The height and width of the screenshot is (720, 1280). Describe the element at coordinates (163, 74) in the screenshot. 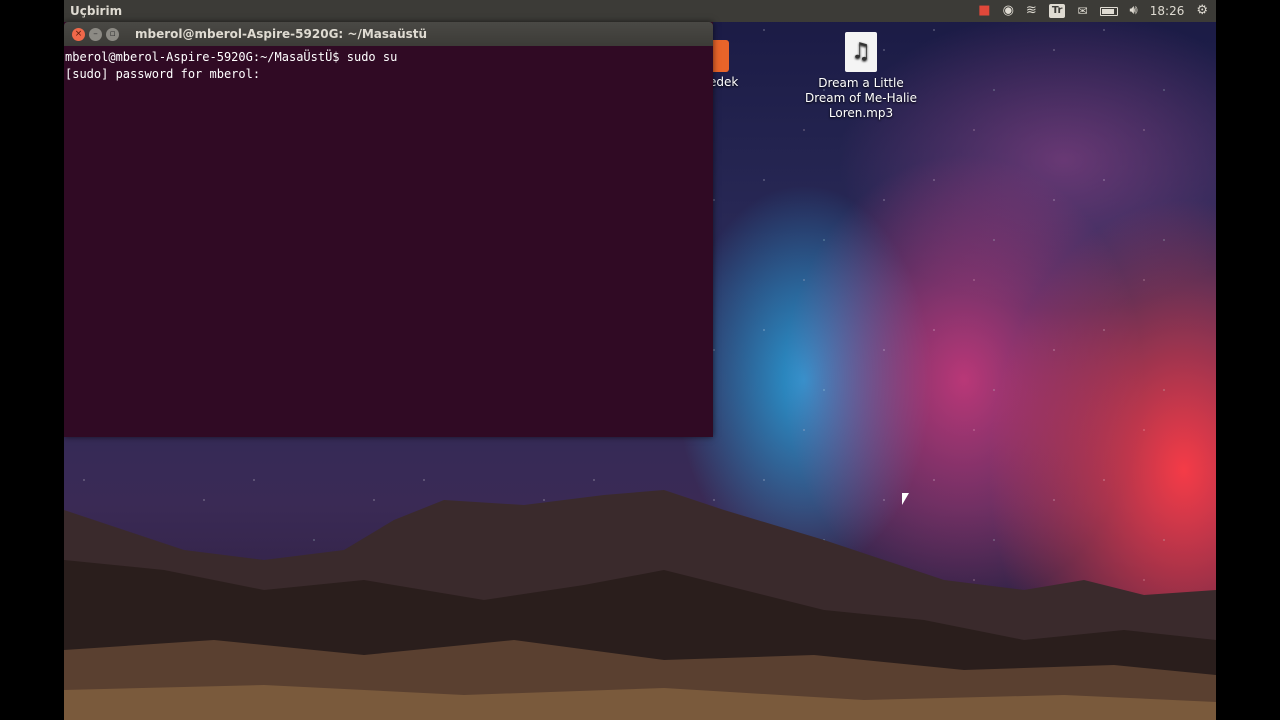

I see `terminal-line: [sudo] password for mberol:` at that location.